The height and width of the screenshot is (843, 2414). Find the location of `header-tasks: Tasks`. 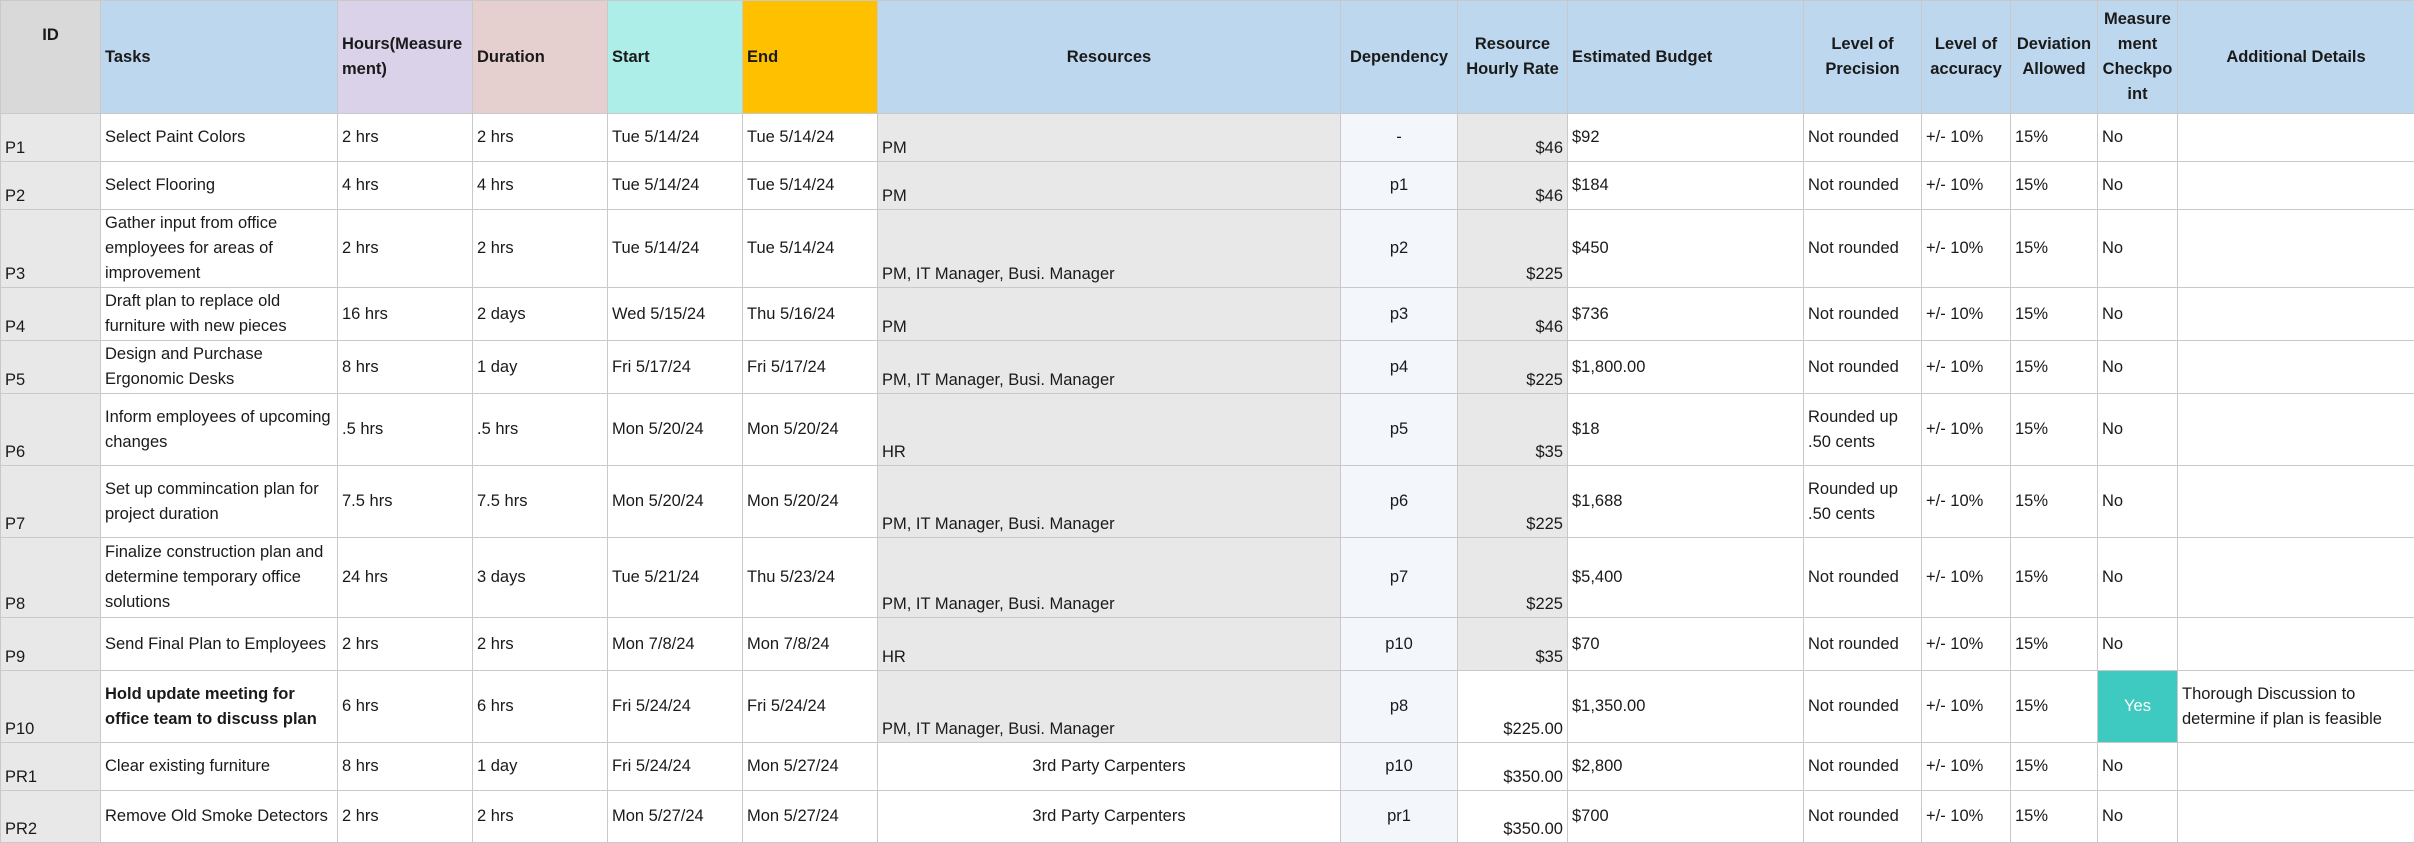

header-tasks: Tasks is located at coordinates (219, 57).